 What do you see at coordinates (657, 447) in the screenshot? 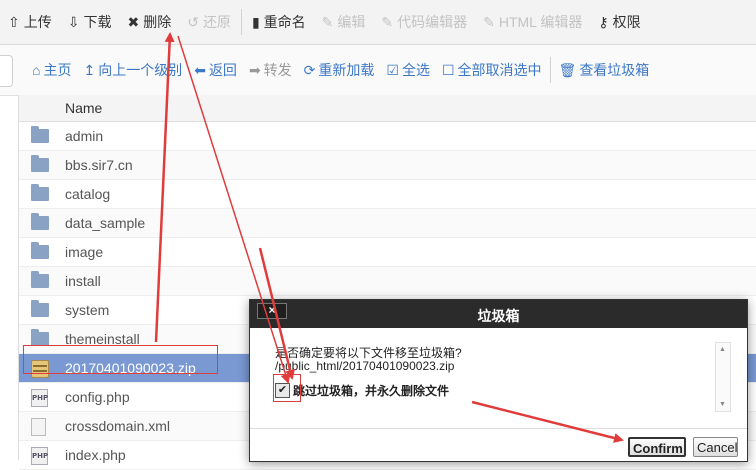
I see `confirm-button: Confirm` at bounding box center [657, 447].